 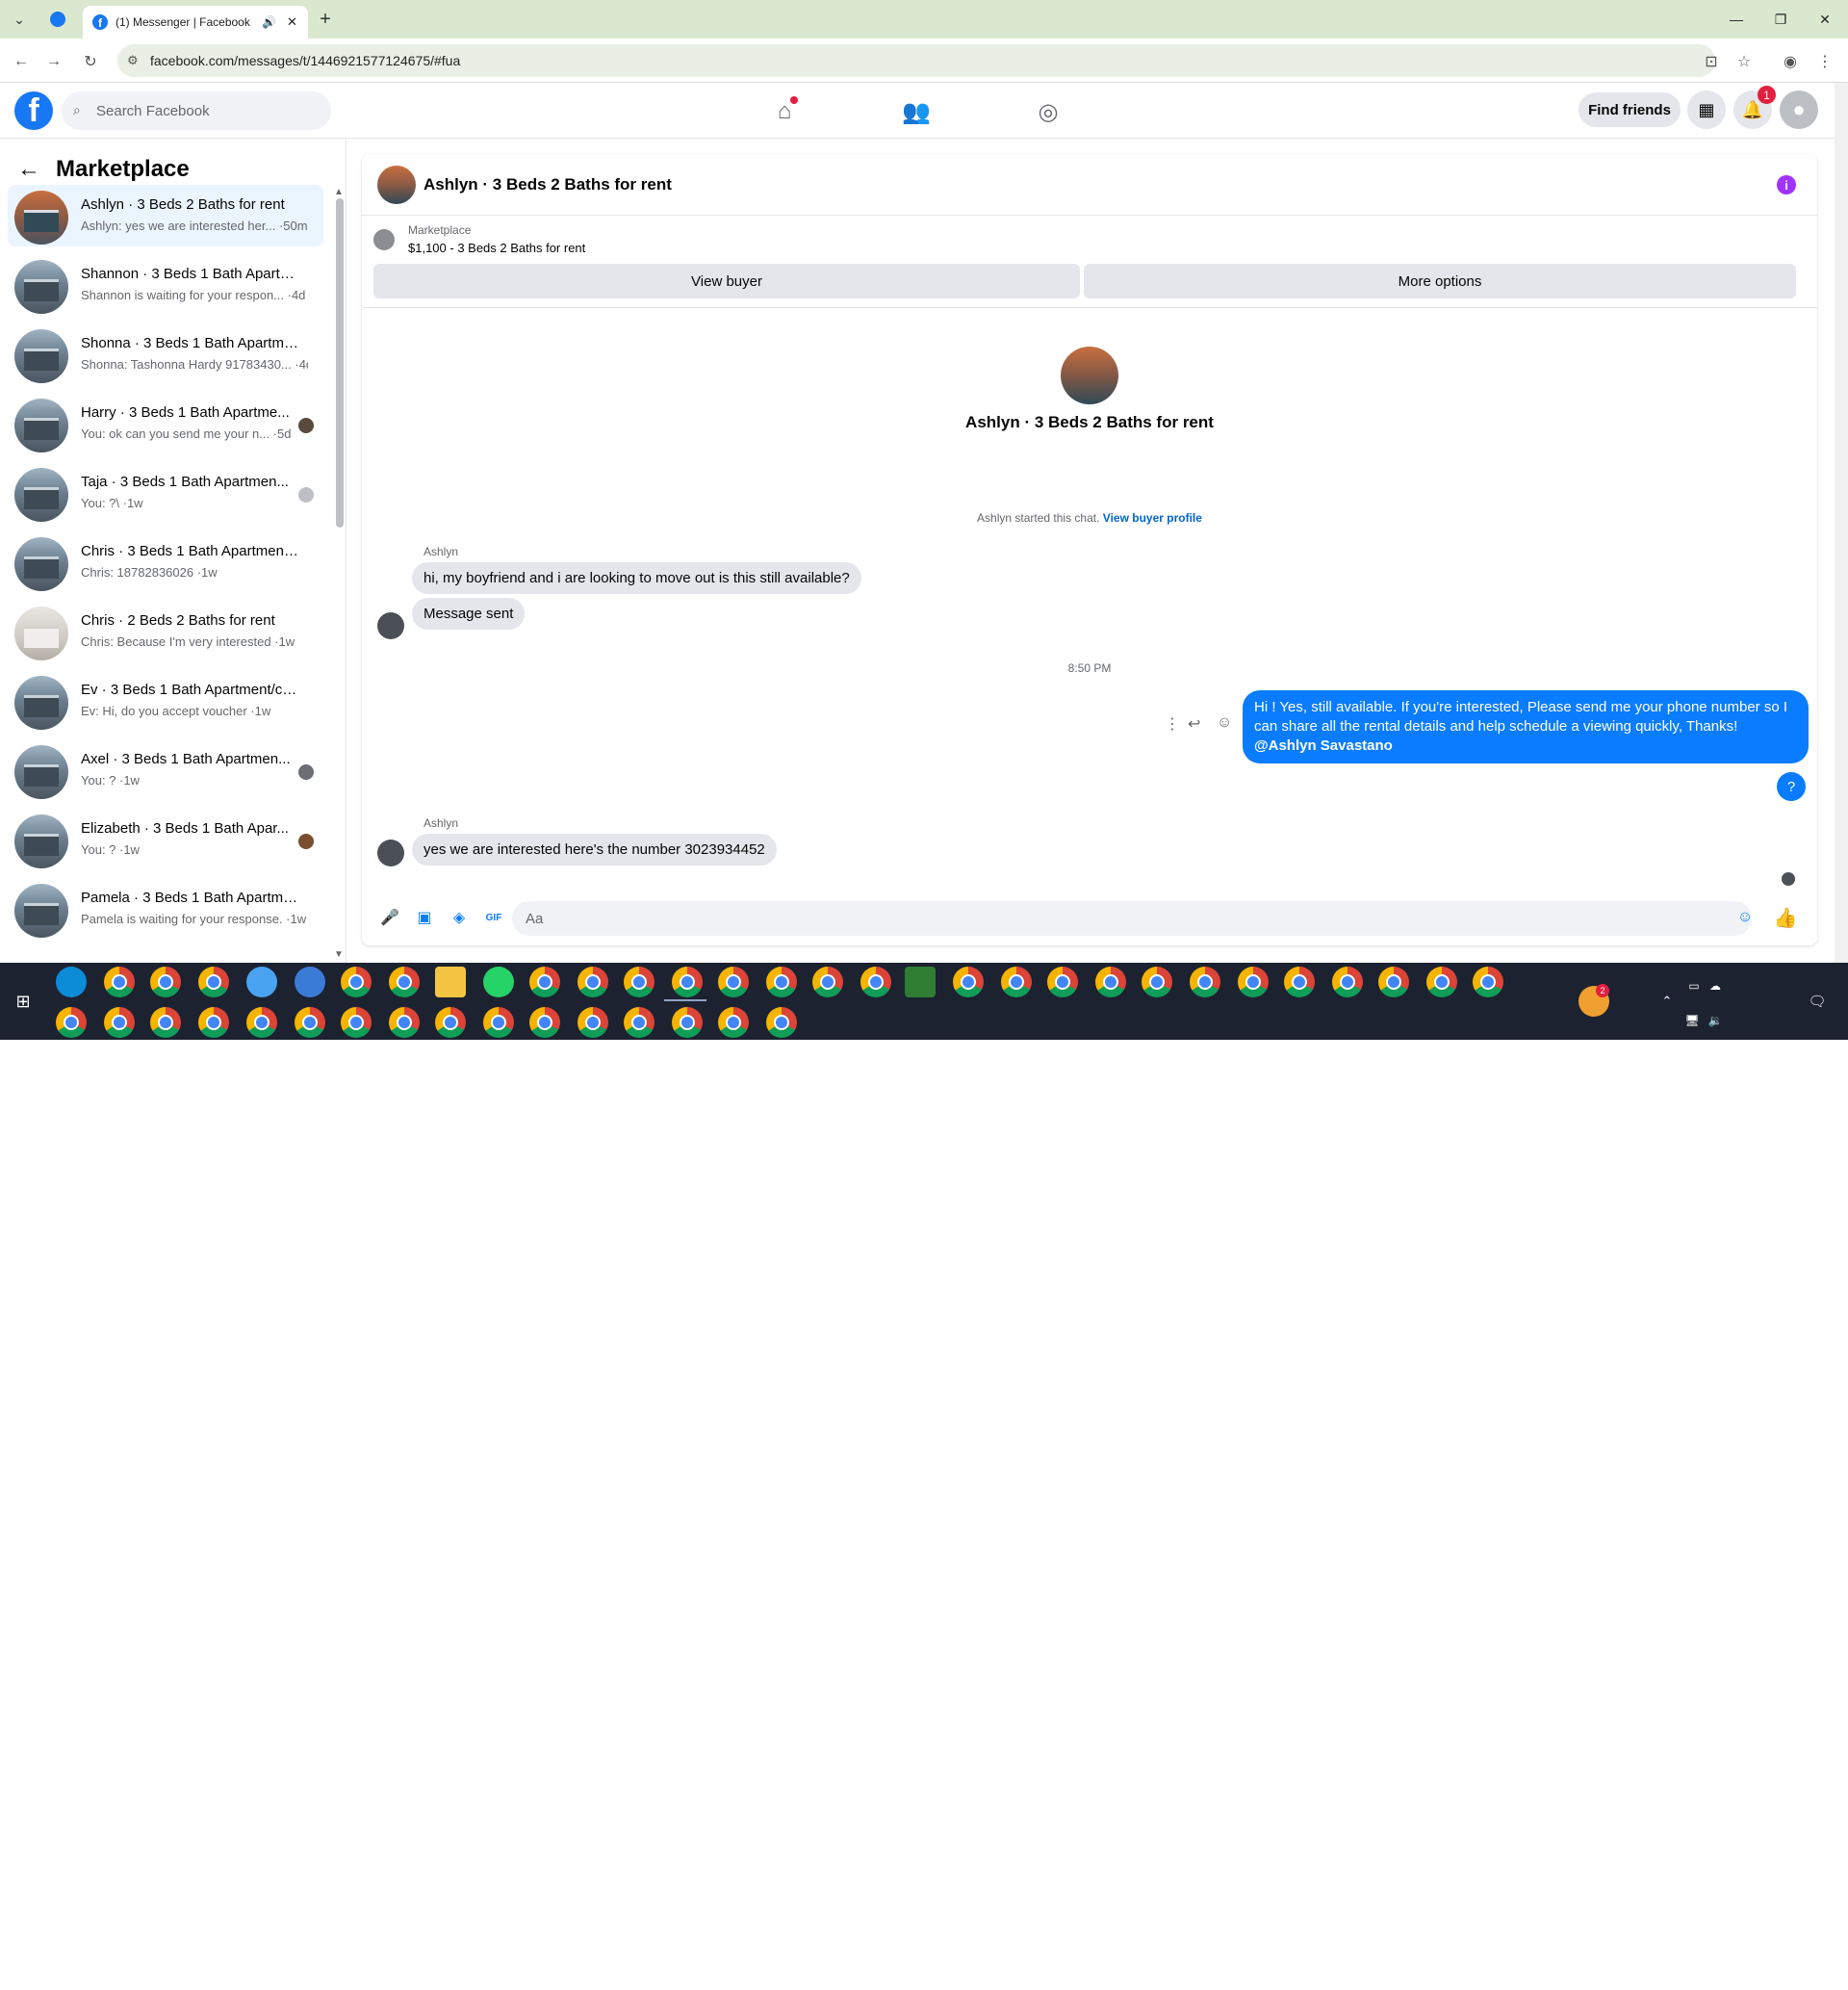 What do you see at coordinates (1786, 918) in the screenshot?
I see `like-thumb-icon: 👍` at bounding box center [1786, 918].